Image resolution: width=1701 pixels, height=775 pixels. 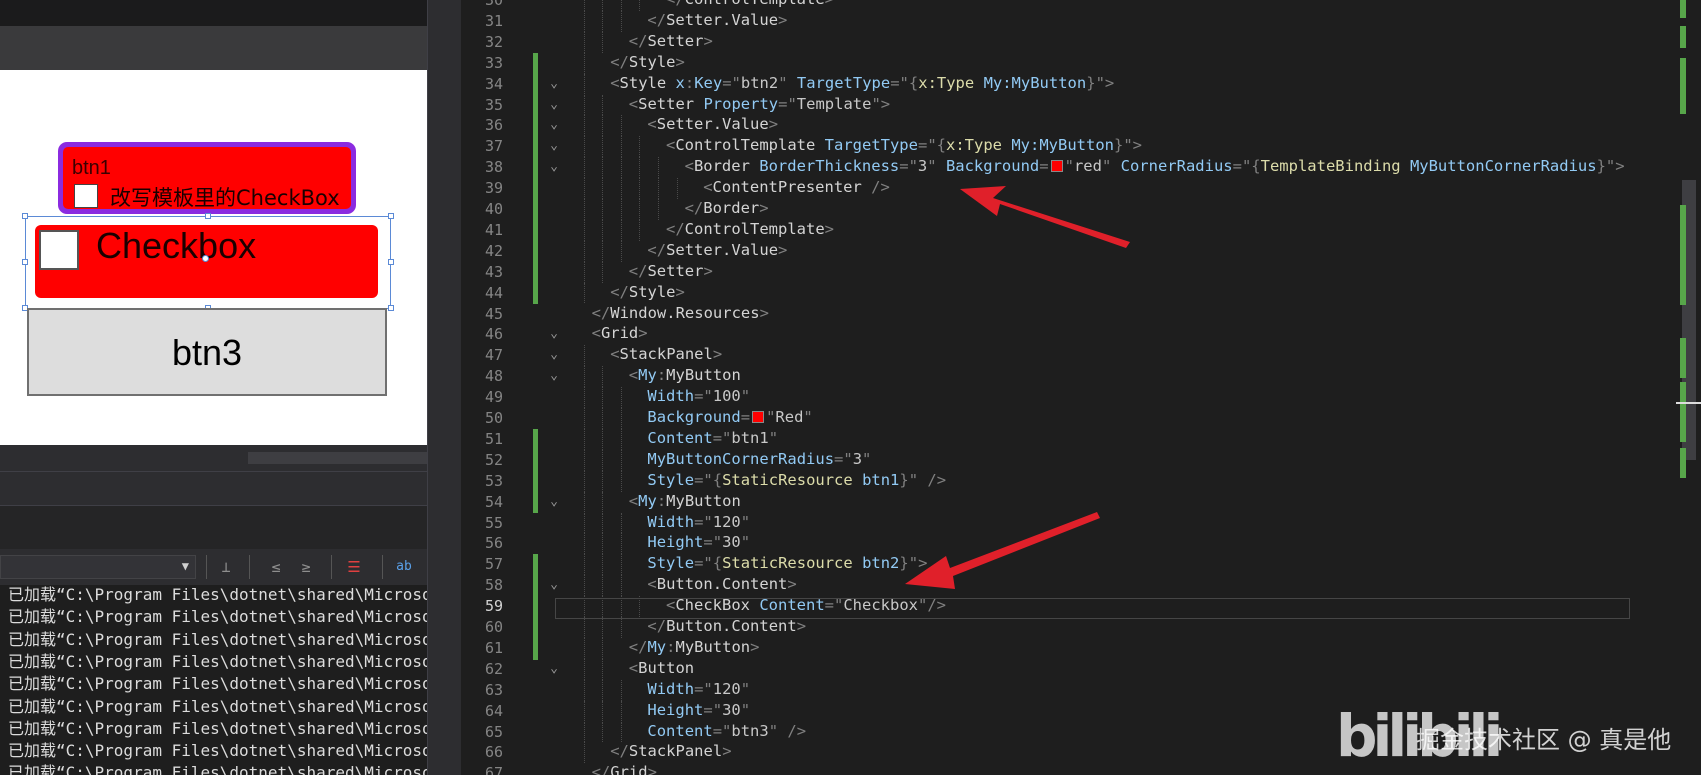 I want to click on code-token: x, so click(x=680, y=82).